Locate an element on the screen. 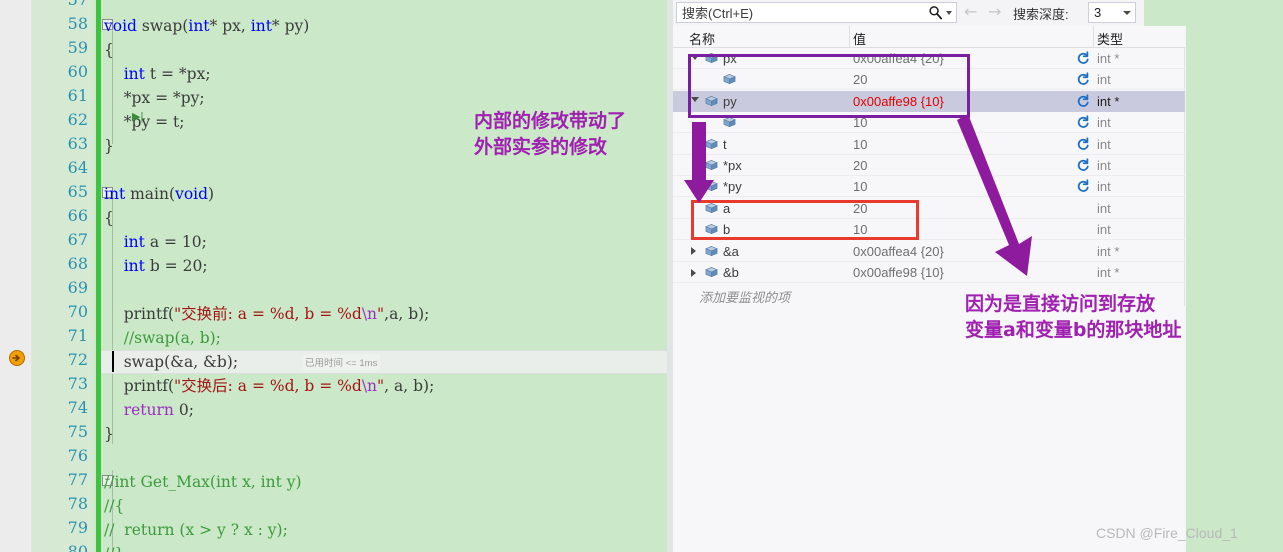  search-input: 搜索(Ctrl+E) is located at coordinates (816, 12).